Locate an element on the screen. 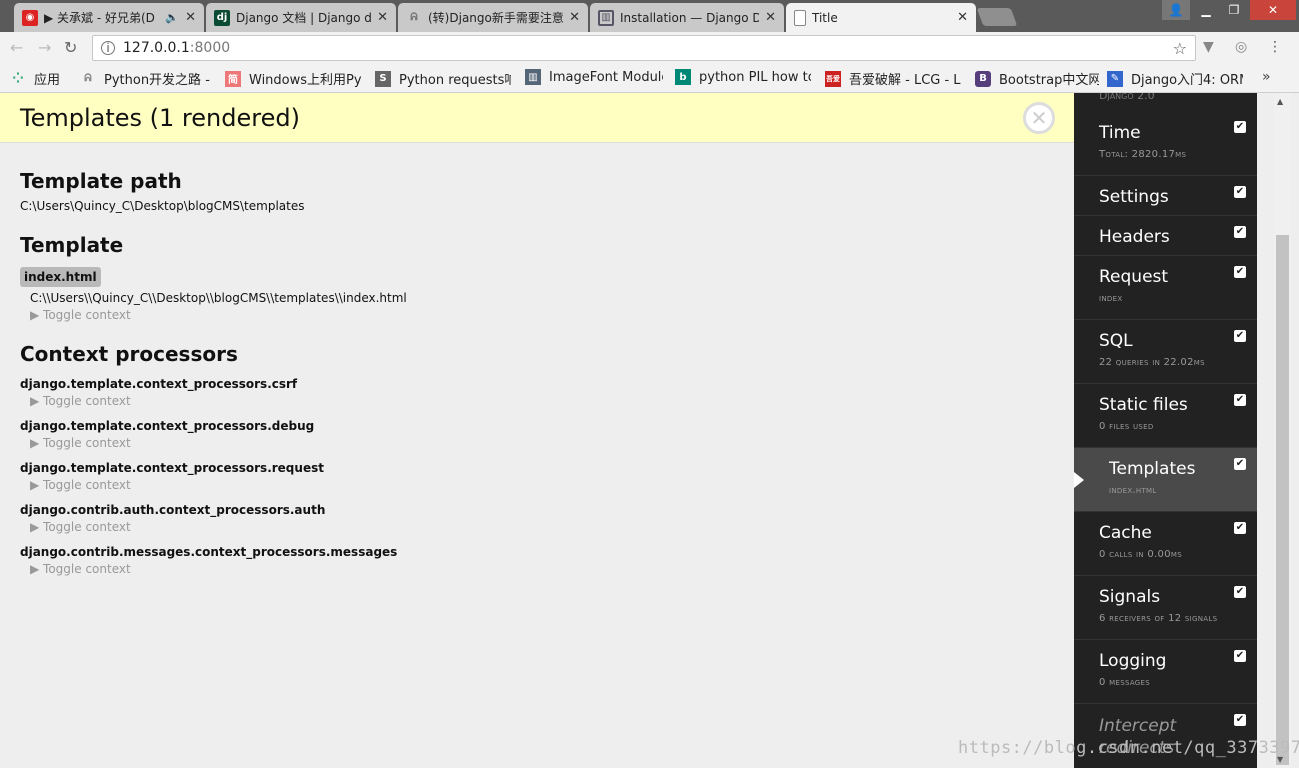  bookmark-imagefont: ▥ ImageFont Module is located at coordinates (594, 77).